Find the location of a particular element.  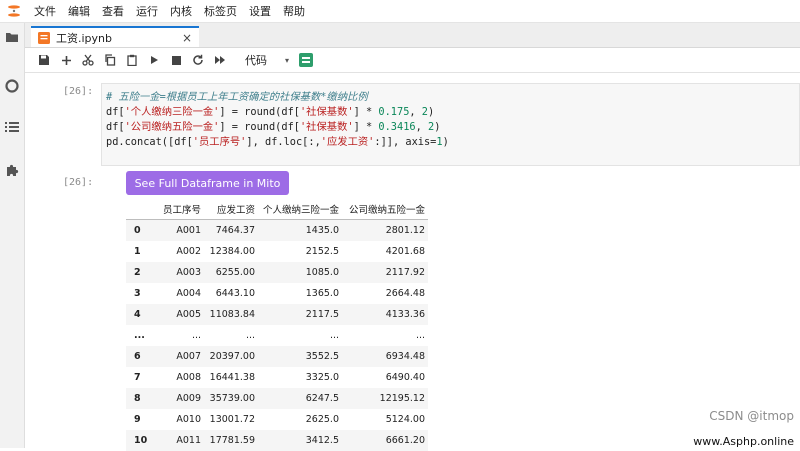

save-icon is located at coordinates (44, 60).